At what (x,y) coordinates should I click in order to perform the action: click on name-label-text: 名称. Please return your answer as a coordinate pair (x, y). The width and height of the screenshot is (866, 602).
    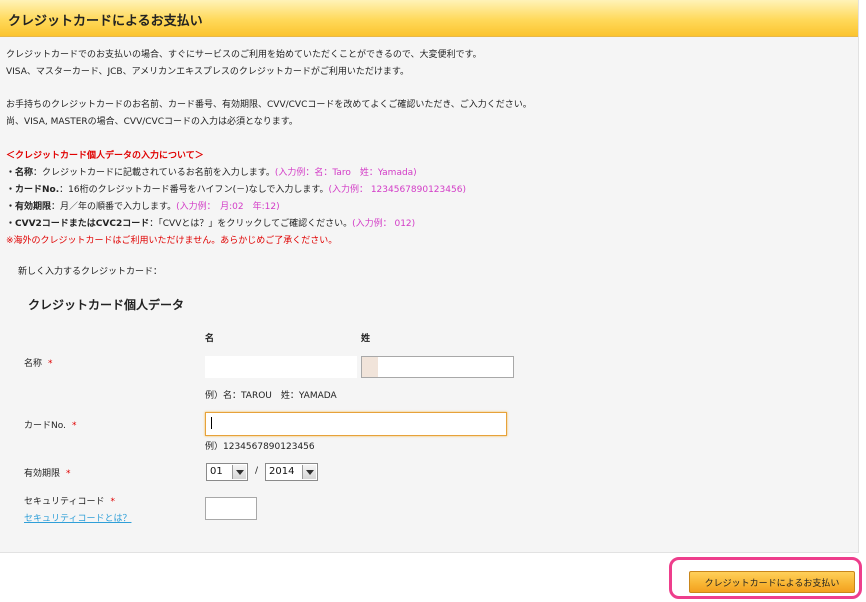
    Looking at the image, I should click on (33, 364).